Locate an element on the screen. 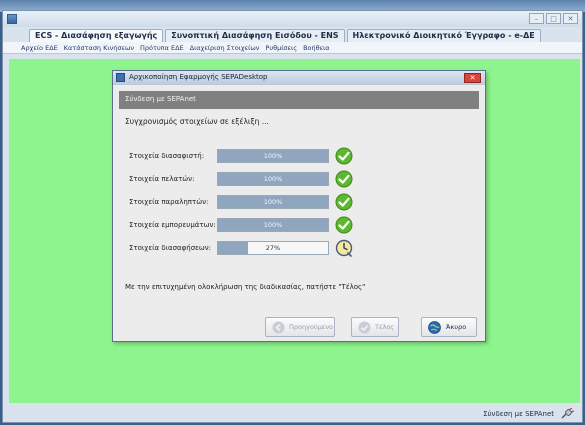 This screenshot has width=585, height=425. finish-button-label: Τέλος is located at coordinates (385, 327).